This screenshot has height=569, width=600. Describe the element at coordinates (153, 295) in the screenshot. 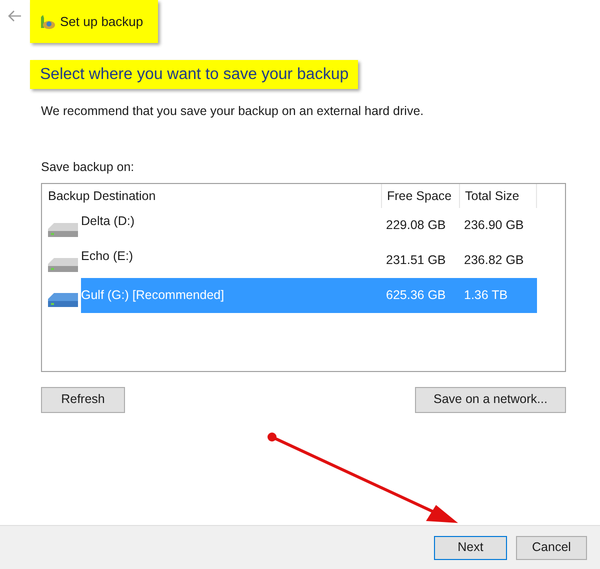

I see `drive-name: Gulf (G:) [Recommended]` at that location.